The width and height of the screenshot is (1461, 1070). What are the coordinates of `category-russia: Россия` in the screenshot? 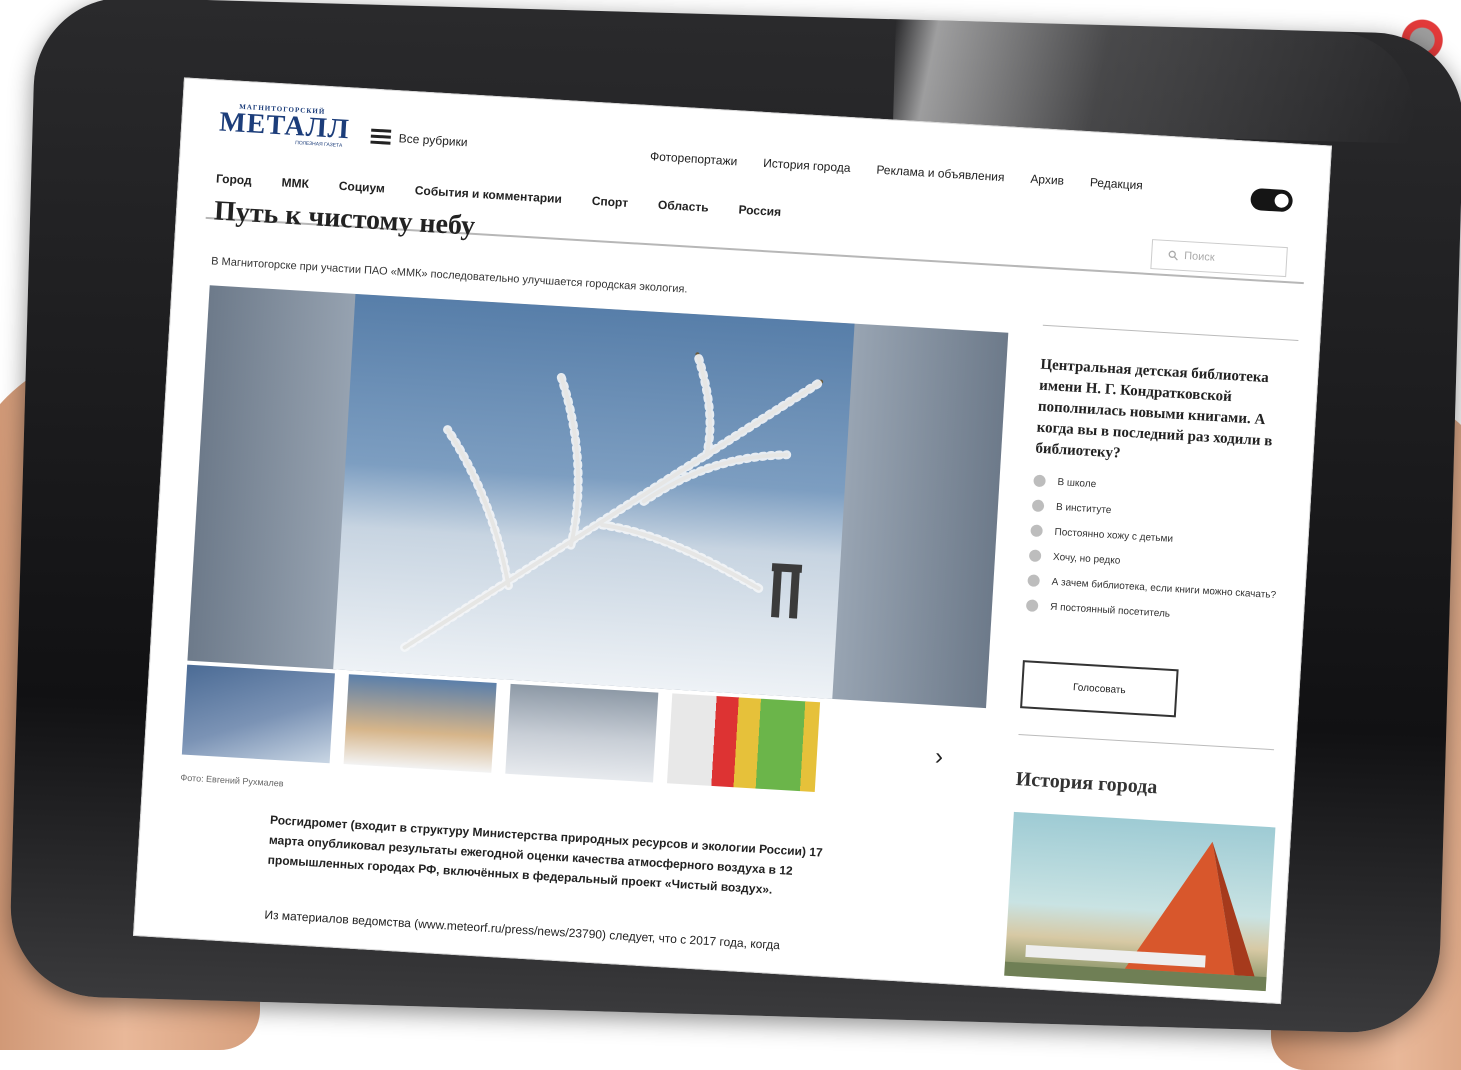 It's located at (759, 211).